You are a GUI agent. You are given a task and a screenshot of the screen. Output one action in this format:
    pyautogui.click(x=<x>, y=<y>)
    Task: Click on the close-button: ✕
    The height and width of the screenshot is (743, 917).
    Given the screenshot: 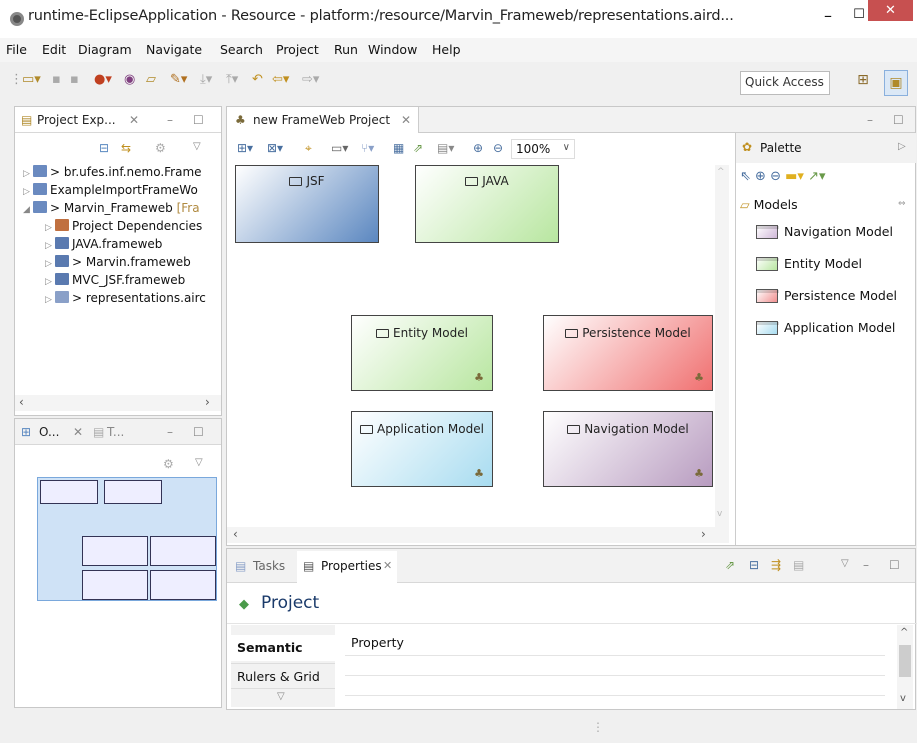 What is the action you would take?
    pyautogui.click(x=890, y=10)
    